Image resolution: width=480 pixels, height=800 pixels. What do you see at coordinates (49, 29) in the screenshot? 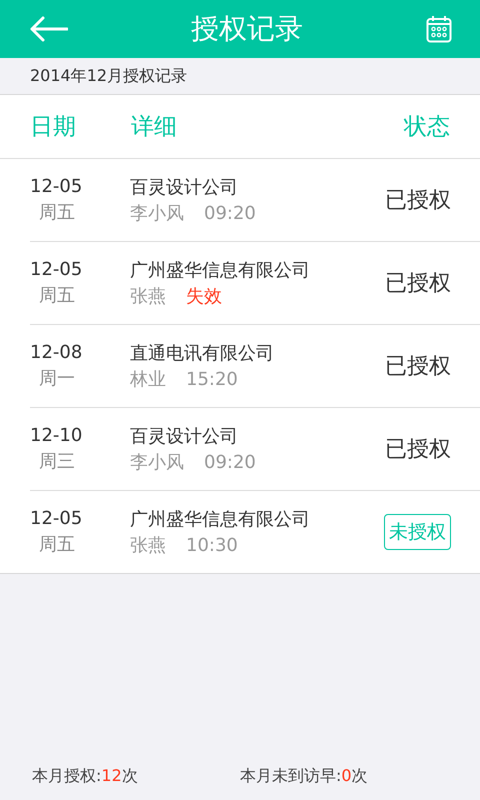
I see `back-icon` at bounding box center [49, 29].